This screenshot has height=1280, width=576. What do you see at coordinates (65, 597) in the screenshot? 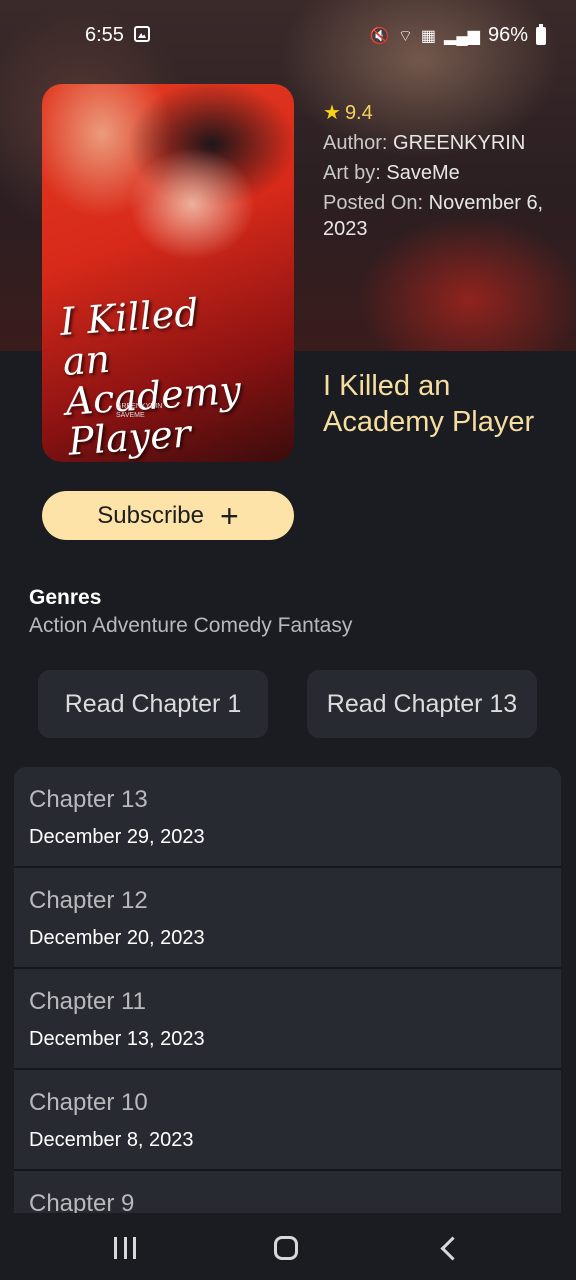
I see `genres-heading: Genres` at bounding box center [65, 597].